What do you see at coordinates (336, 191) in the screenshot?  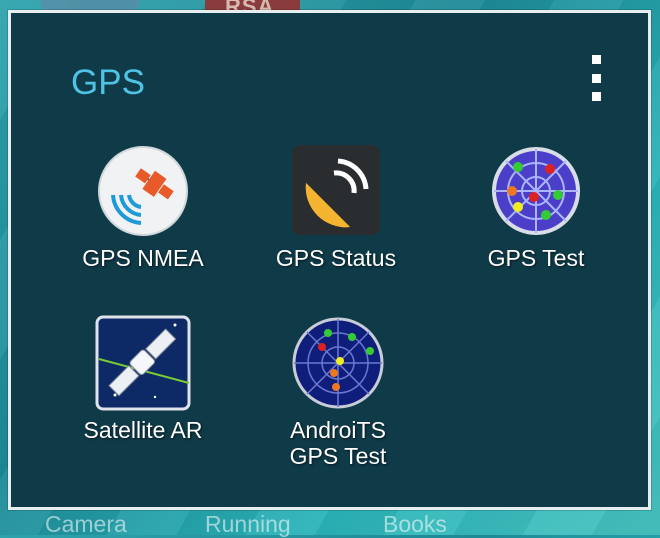 I see `gps-status-dish-icon` at bounding box center [336, 191].